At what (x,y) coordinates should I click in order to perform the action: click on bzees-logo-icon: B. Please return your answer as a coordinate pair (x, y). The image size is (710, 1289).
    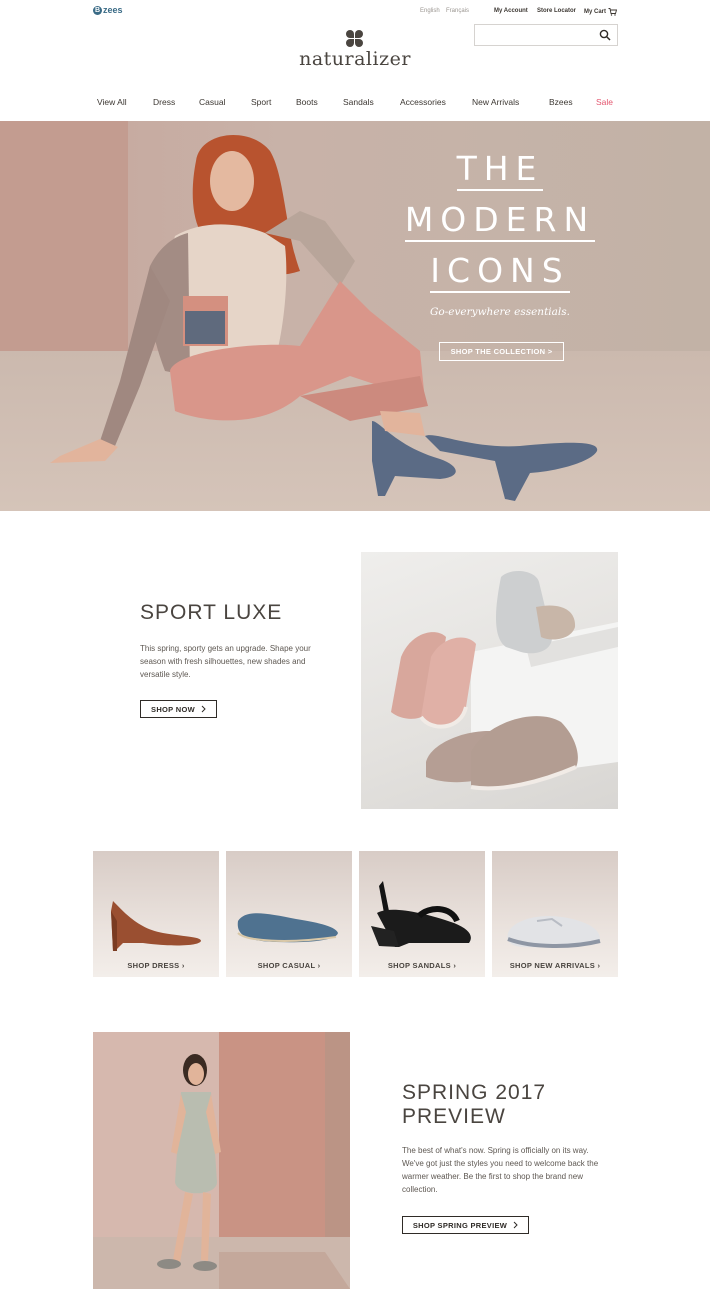
    Looking at the image, I should click on (97, 10).